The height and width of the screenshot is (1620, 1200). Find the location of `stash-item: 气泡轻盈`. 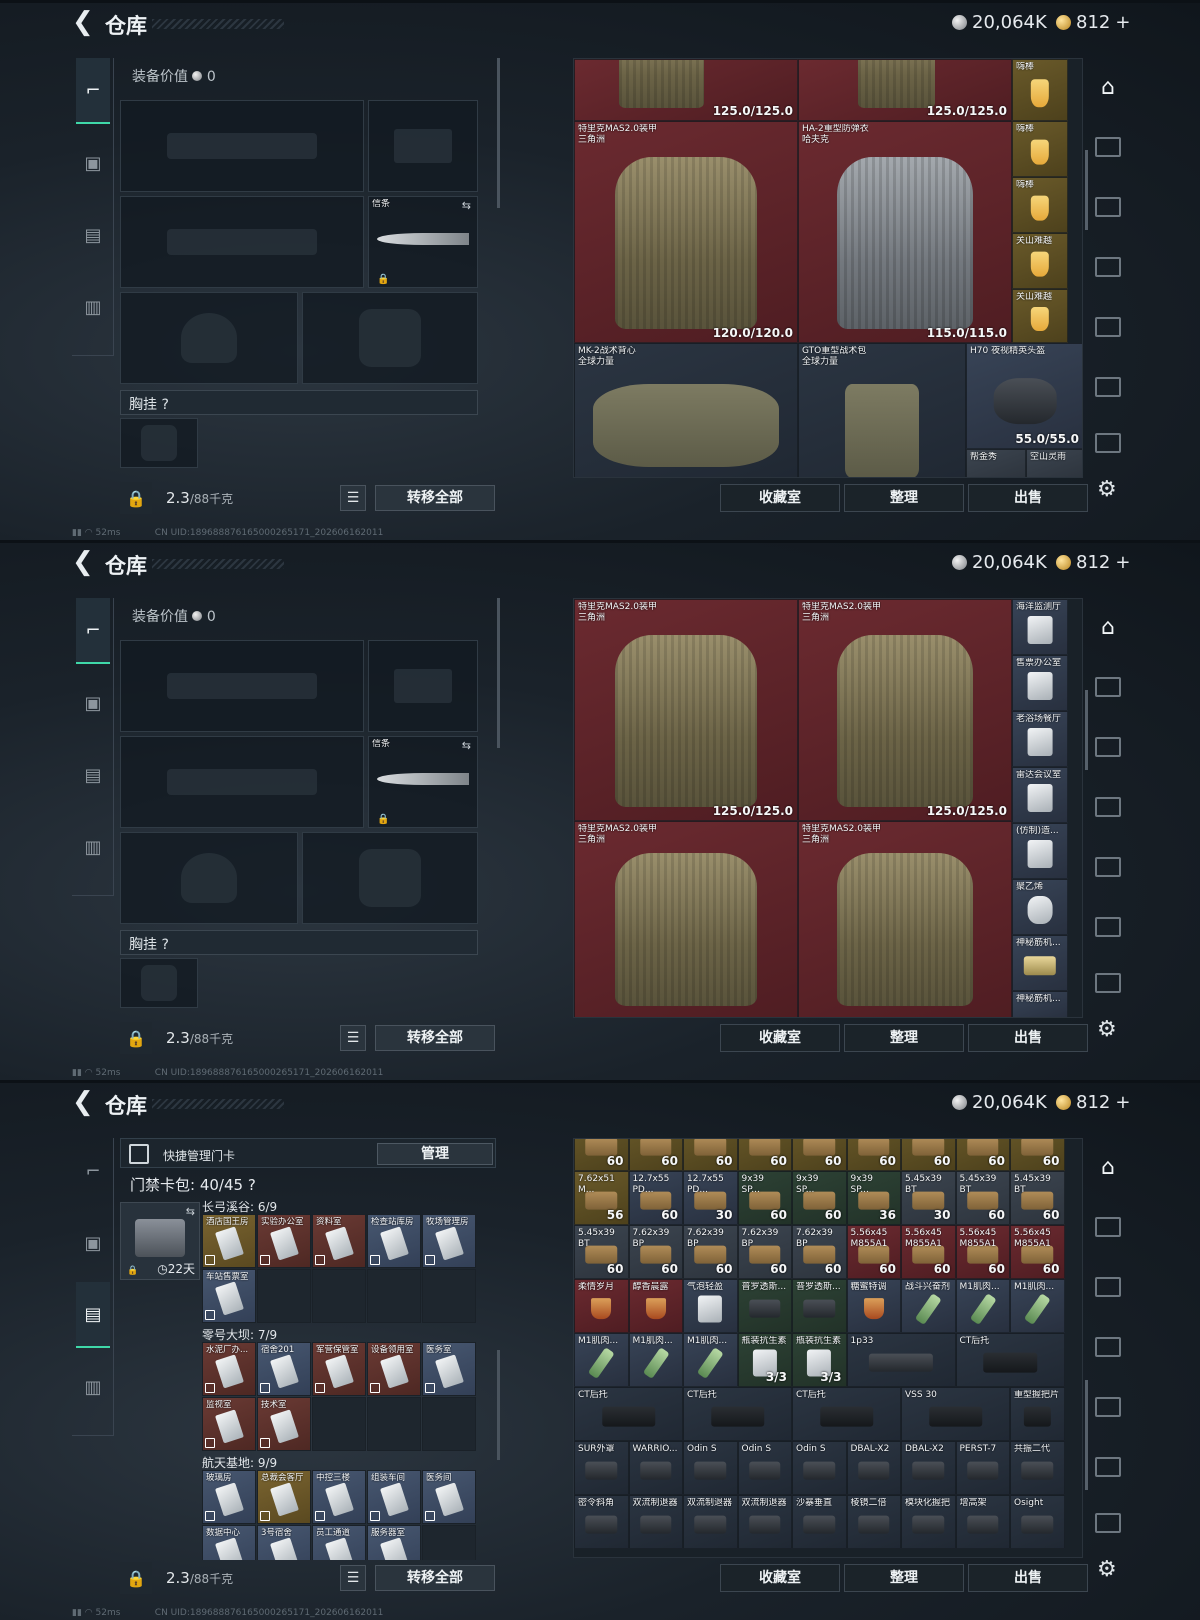

stash-item: 气泡轻盈 is located at coordinates (710, 1306).